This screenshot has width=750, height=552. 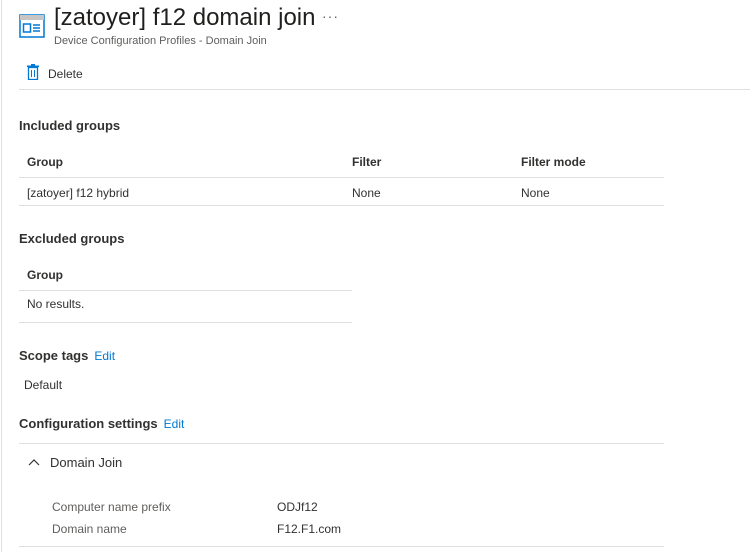 What do you see at coordinates (367, 162) in the screenshot?
I see `col-filter: Filter` at bounding box center [367, 162].